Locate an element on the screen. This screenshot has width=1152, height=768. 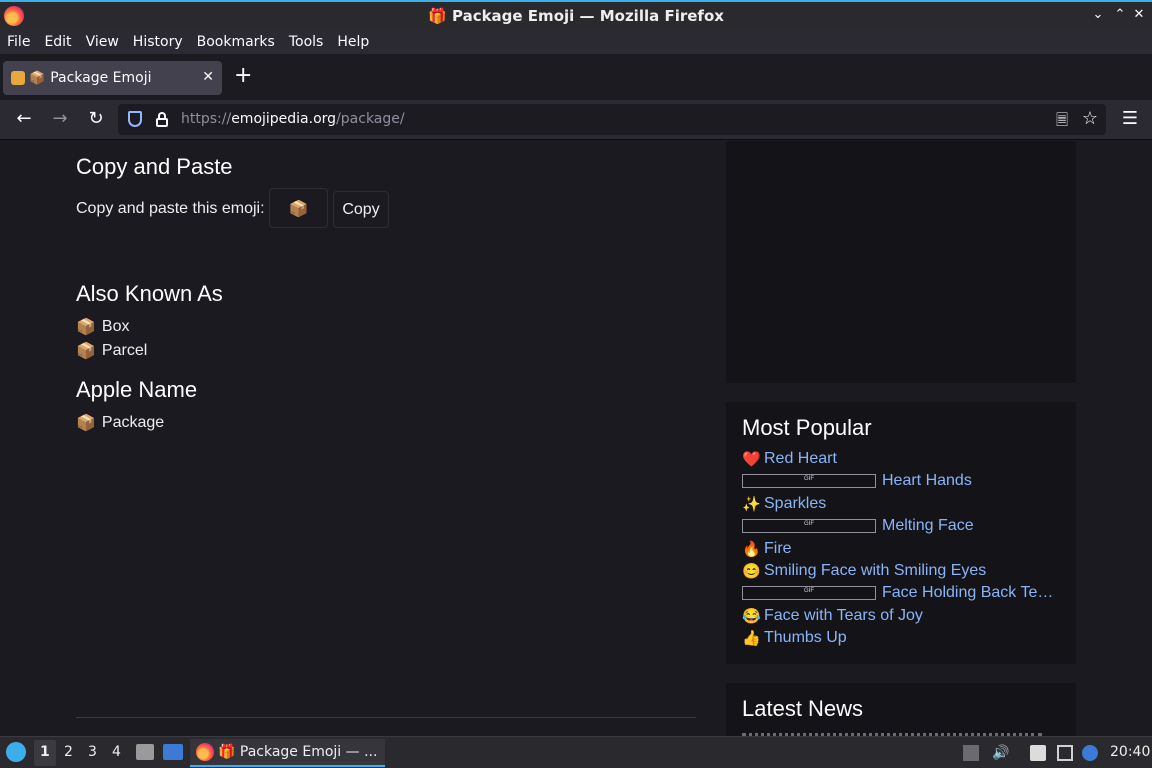
list-item: 📦 Parcel is located at coordinates (112, 351).